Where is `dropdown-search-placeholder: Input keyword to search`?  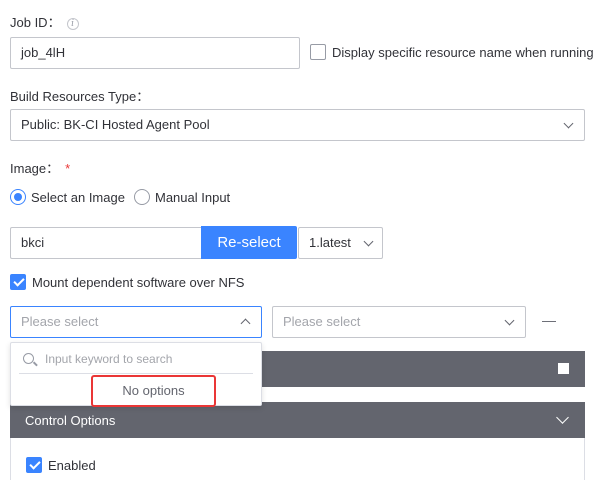
dropdown-search-placeholder: Input keyword to search is located at coordinates (109, 359).